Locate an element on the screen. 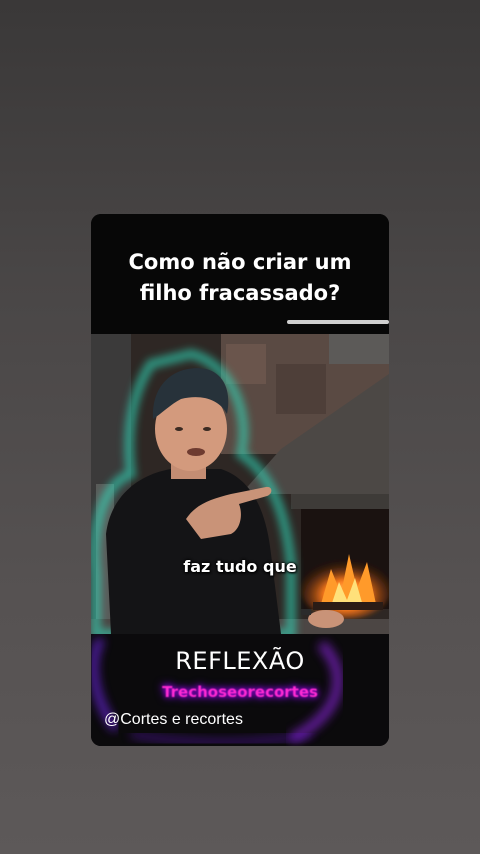 The image size is (480, 854). video-caption: faz tudo que is located at coordinates (240, 566).